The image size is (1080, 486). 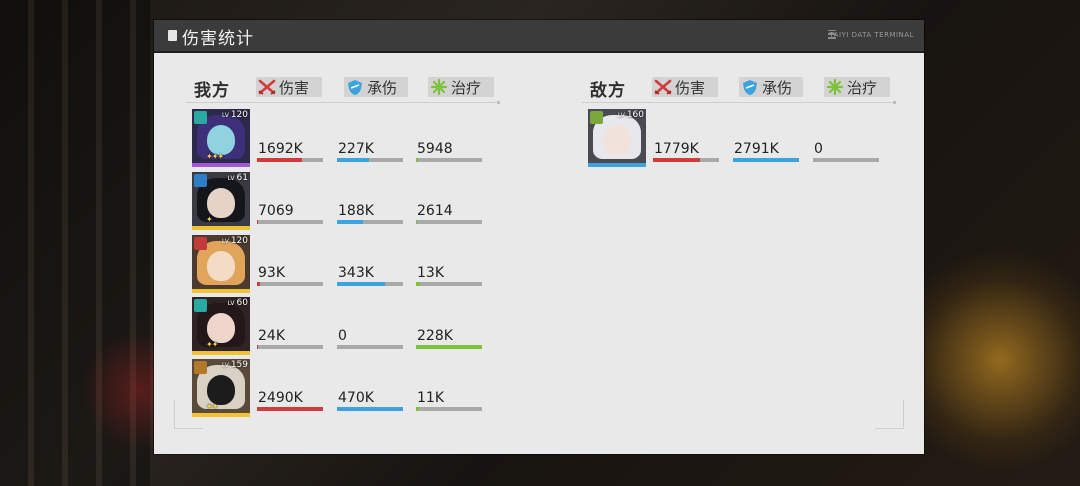 I want to click on stat-taken-value: 2791K, so click(x=756, y=149).